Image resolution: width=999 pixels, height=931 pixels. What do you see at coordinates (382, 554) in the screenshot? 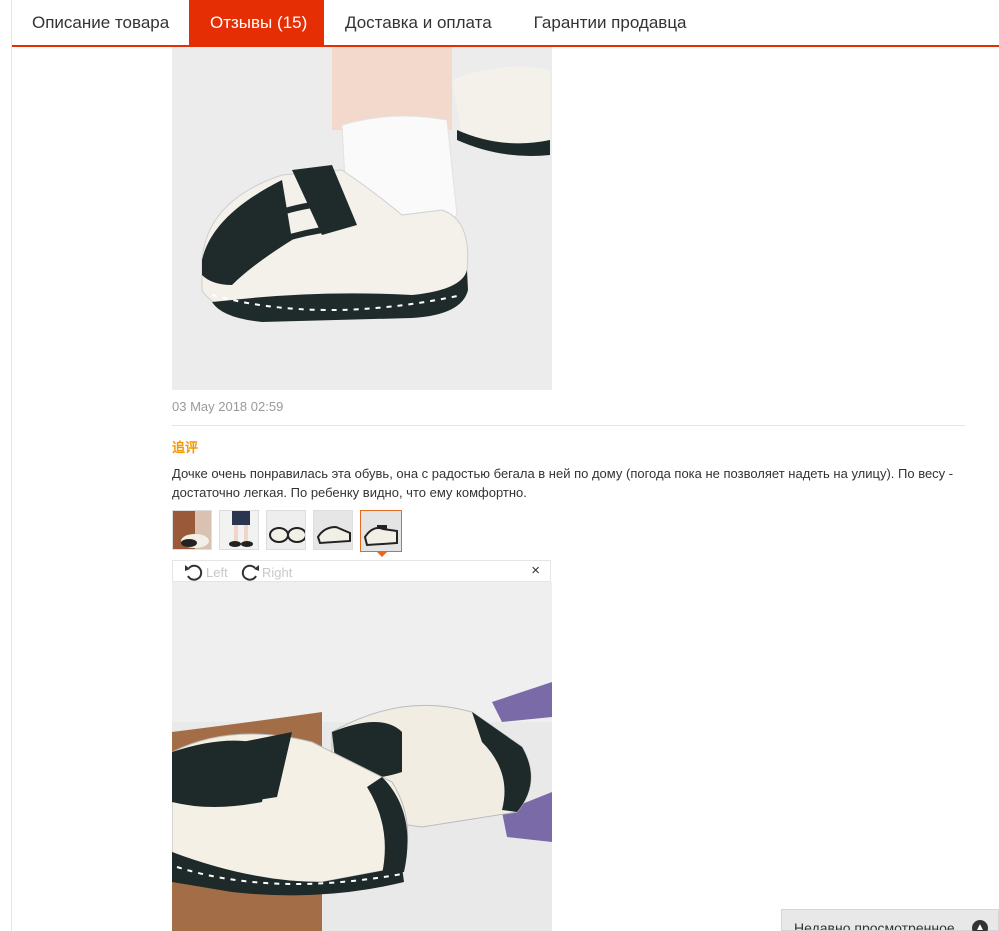
I see `active-thumbnail-caret` at bounding box center [382, 554].